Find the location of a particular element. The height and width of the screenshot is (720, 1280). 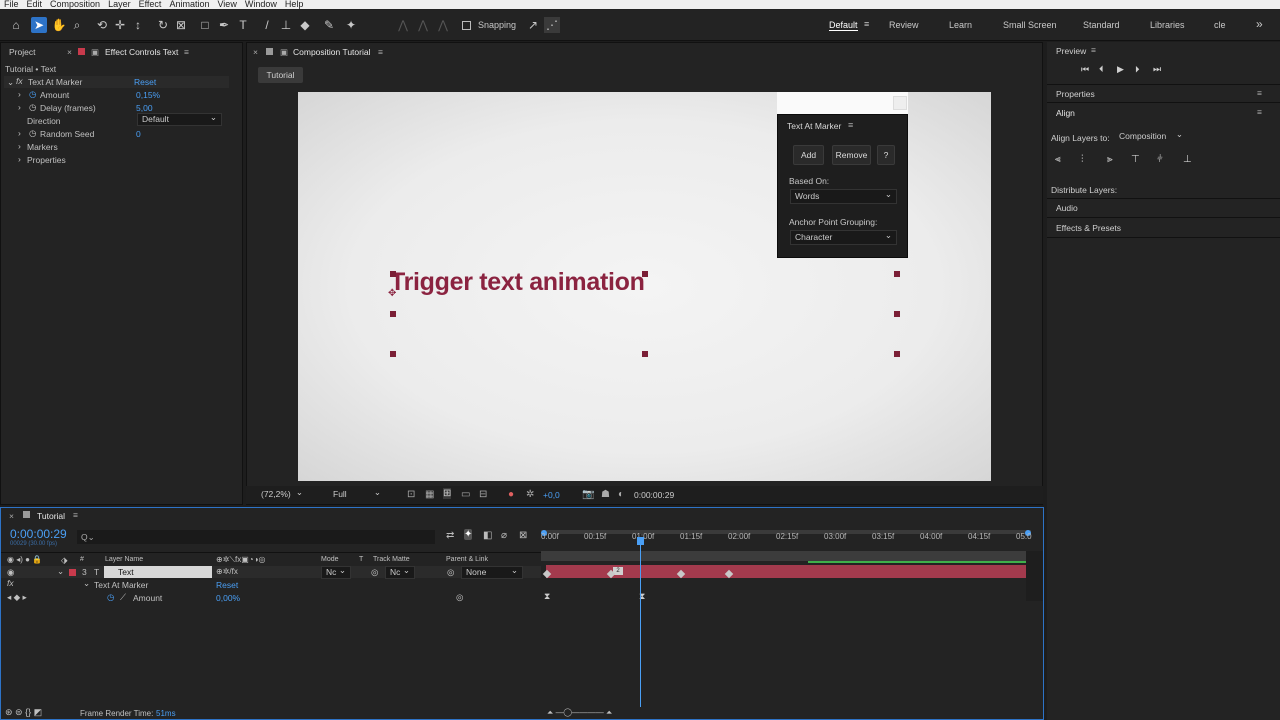

type-tool-icon: T is located at coordinates (243, 25).